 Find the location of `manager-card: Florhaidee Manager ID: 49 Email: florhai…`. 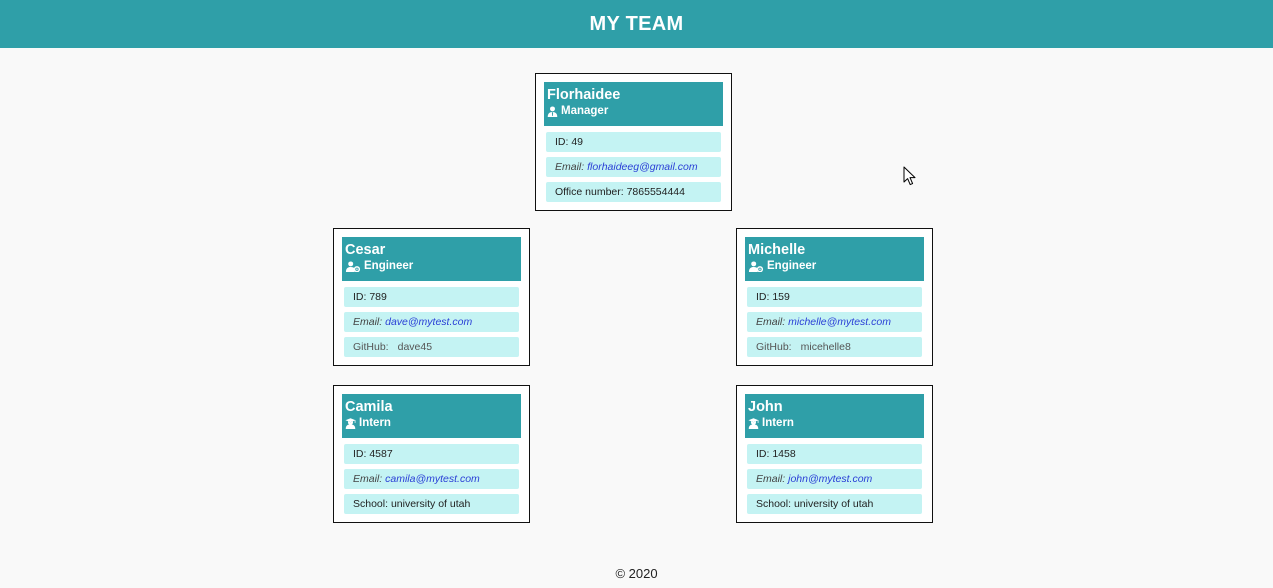

manager-card: Florhaidee Manager ID: 49 Email: florhai… is located at coordinates (633, 142).